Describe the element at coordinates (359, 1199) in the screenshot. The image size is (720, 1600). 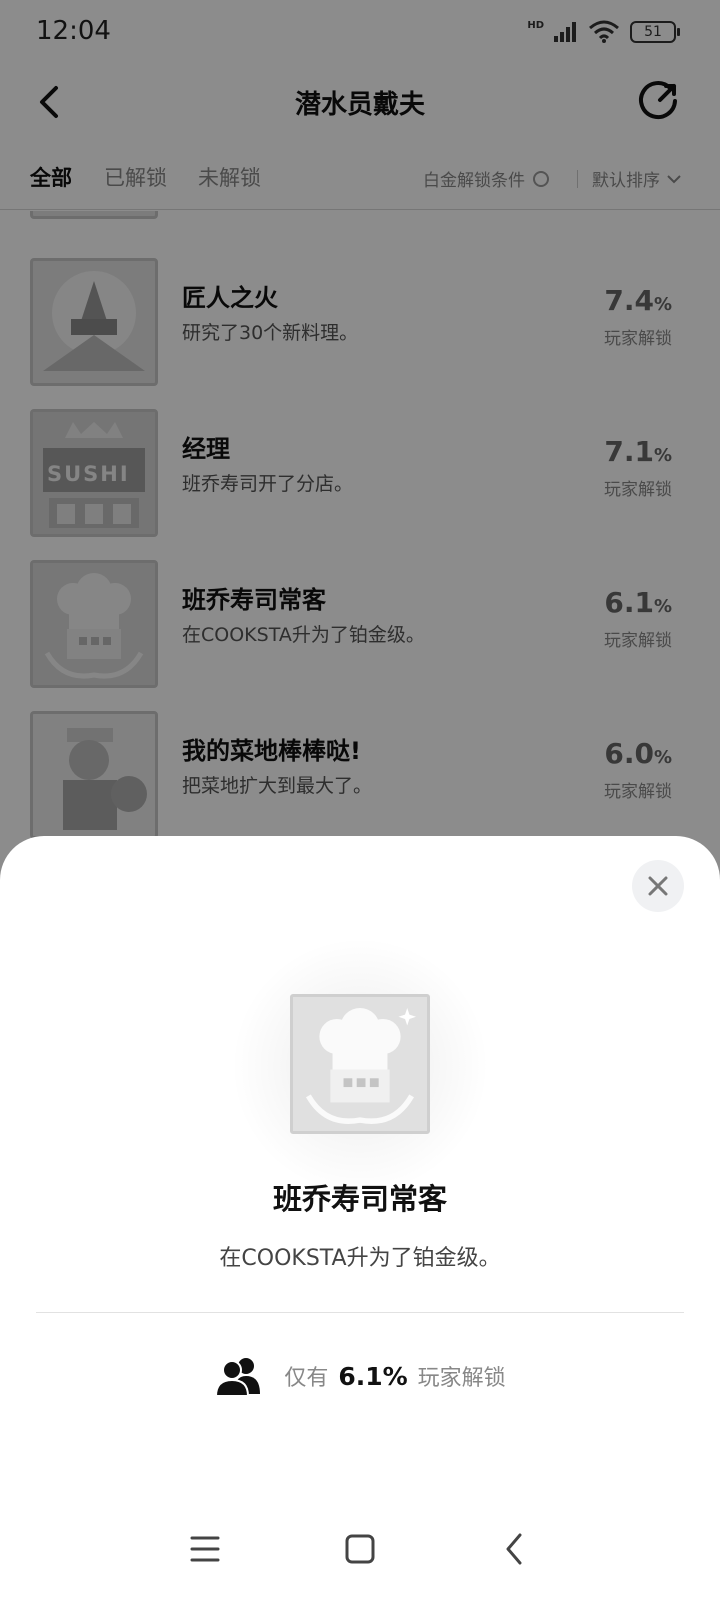
I see `sheet-title: 班乔寿司常客` at that location.